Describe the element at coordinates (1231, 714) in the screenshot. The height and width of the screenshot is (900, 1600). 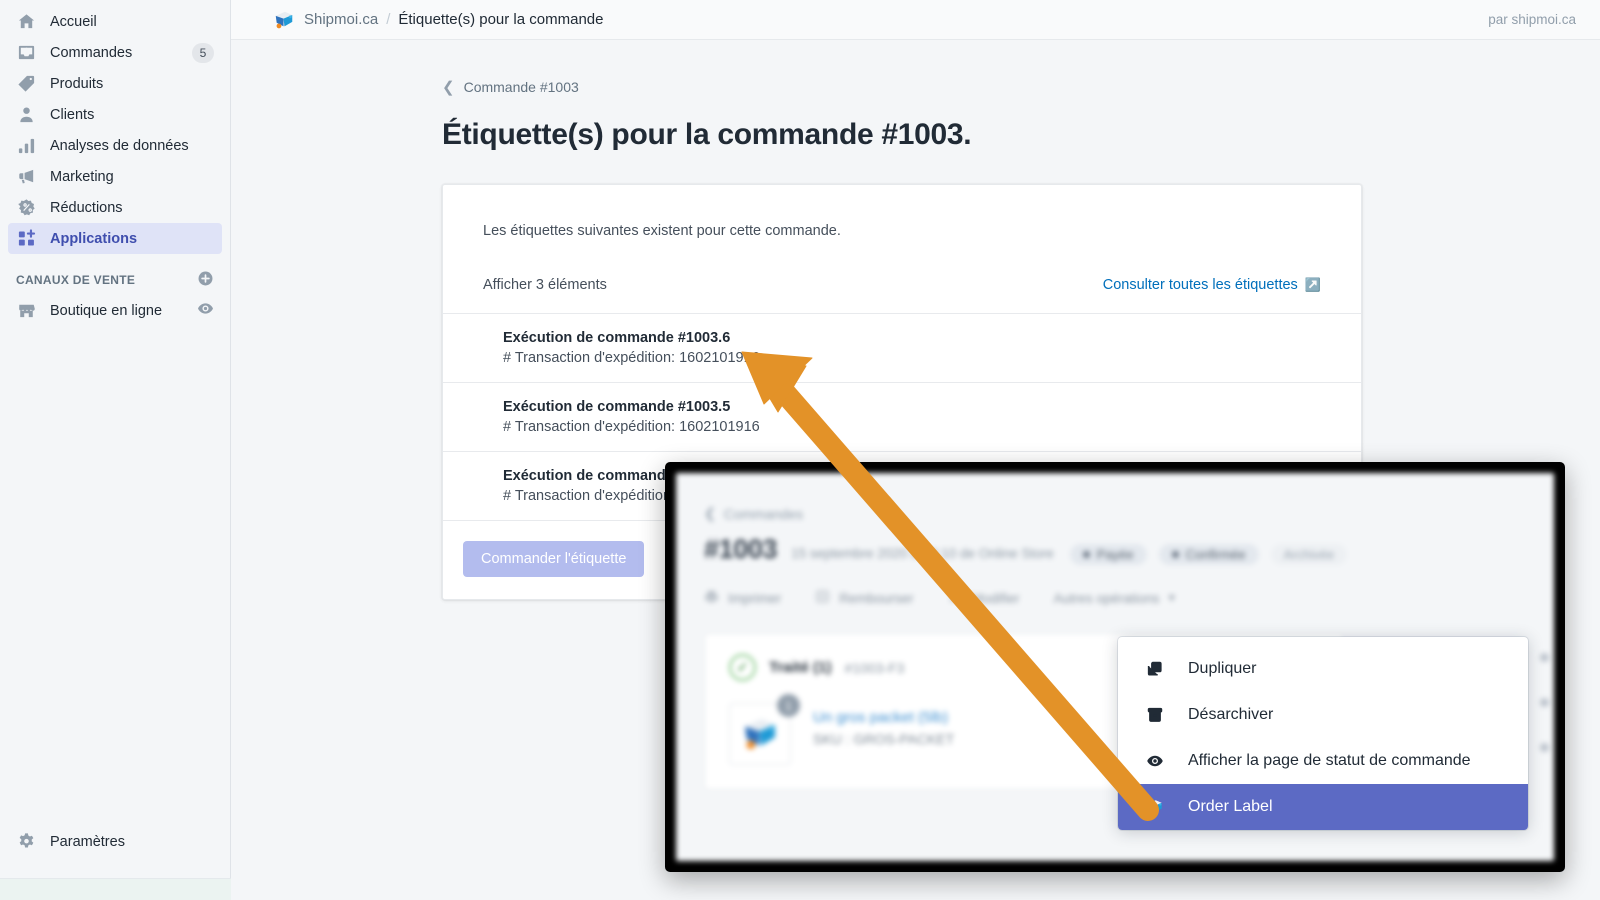
I see `menu-item-label: Désarchiver` at that location.